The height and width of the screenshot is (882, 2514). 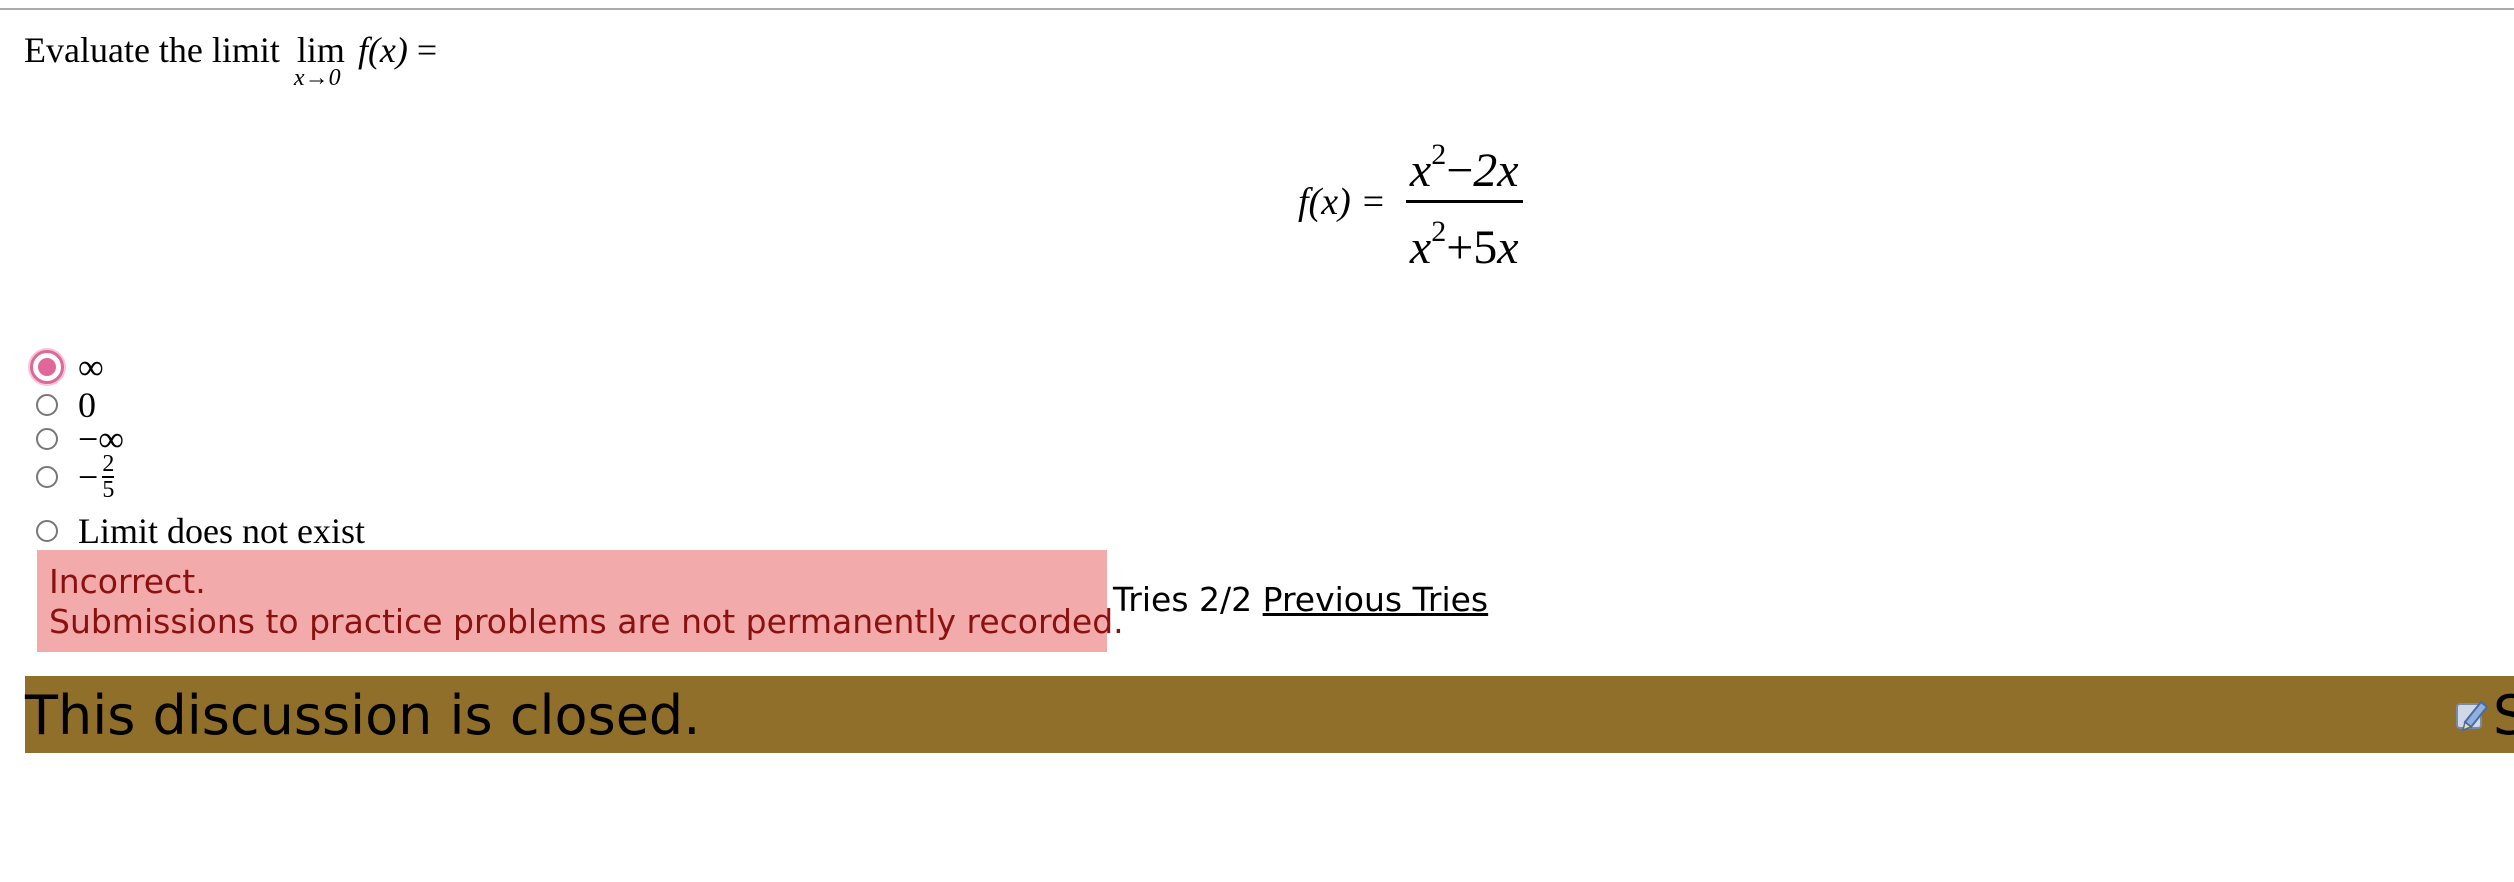 What do you see at coordinates (72, 477) in the screenshot?
I see `choice-negative-two-fifths: − 2 5` at bounding box center [72, 477].